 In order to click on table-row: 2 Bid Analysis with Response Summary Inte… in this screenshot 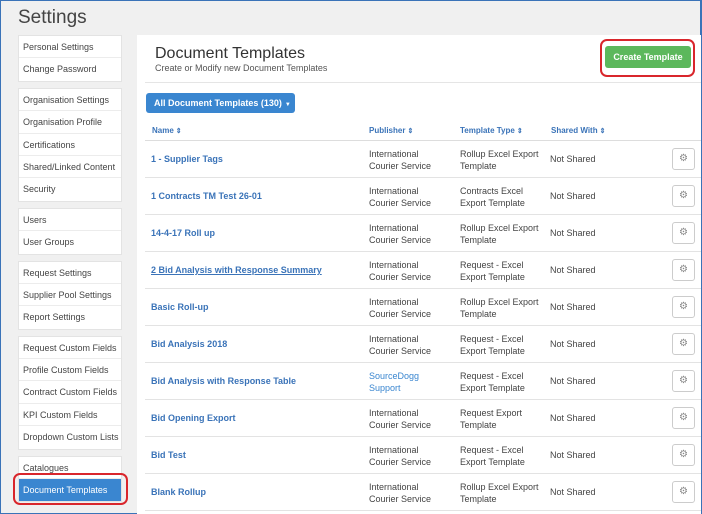, I will do `click(423, 270)`.